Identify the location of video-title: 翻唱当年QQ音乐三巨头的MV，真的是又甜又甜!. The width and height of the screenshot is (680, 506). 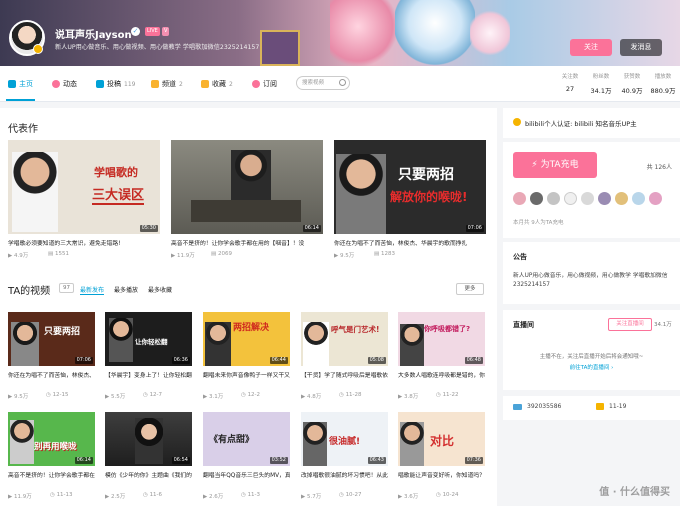
(246, 474).